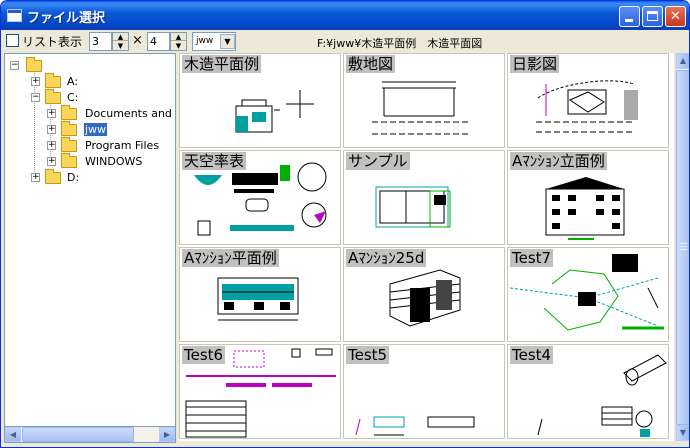 This screenshot has width=690, height=448. What do you see at coordinates (13, 434) in the screenshot?
I see `scroll-left-icon: ◀` at bounding box center [13, 434].